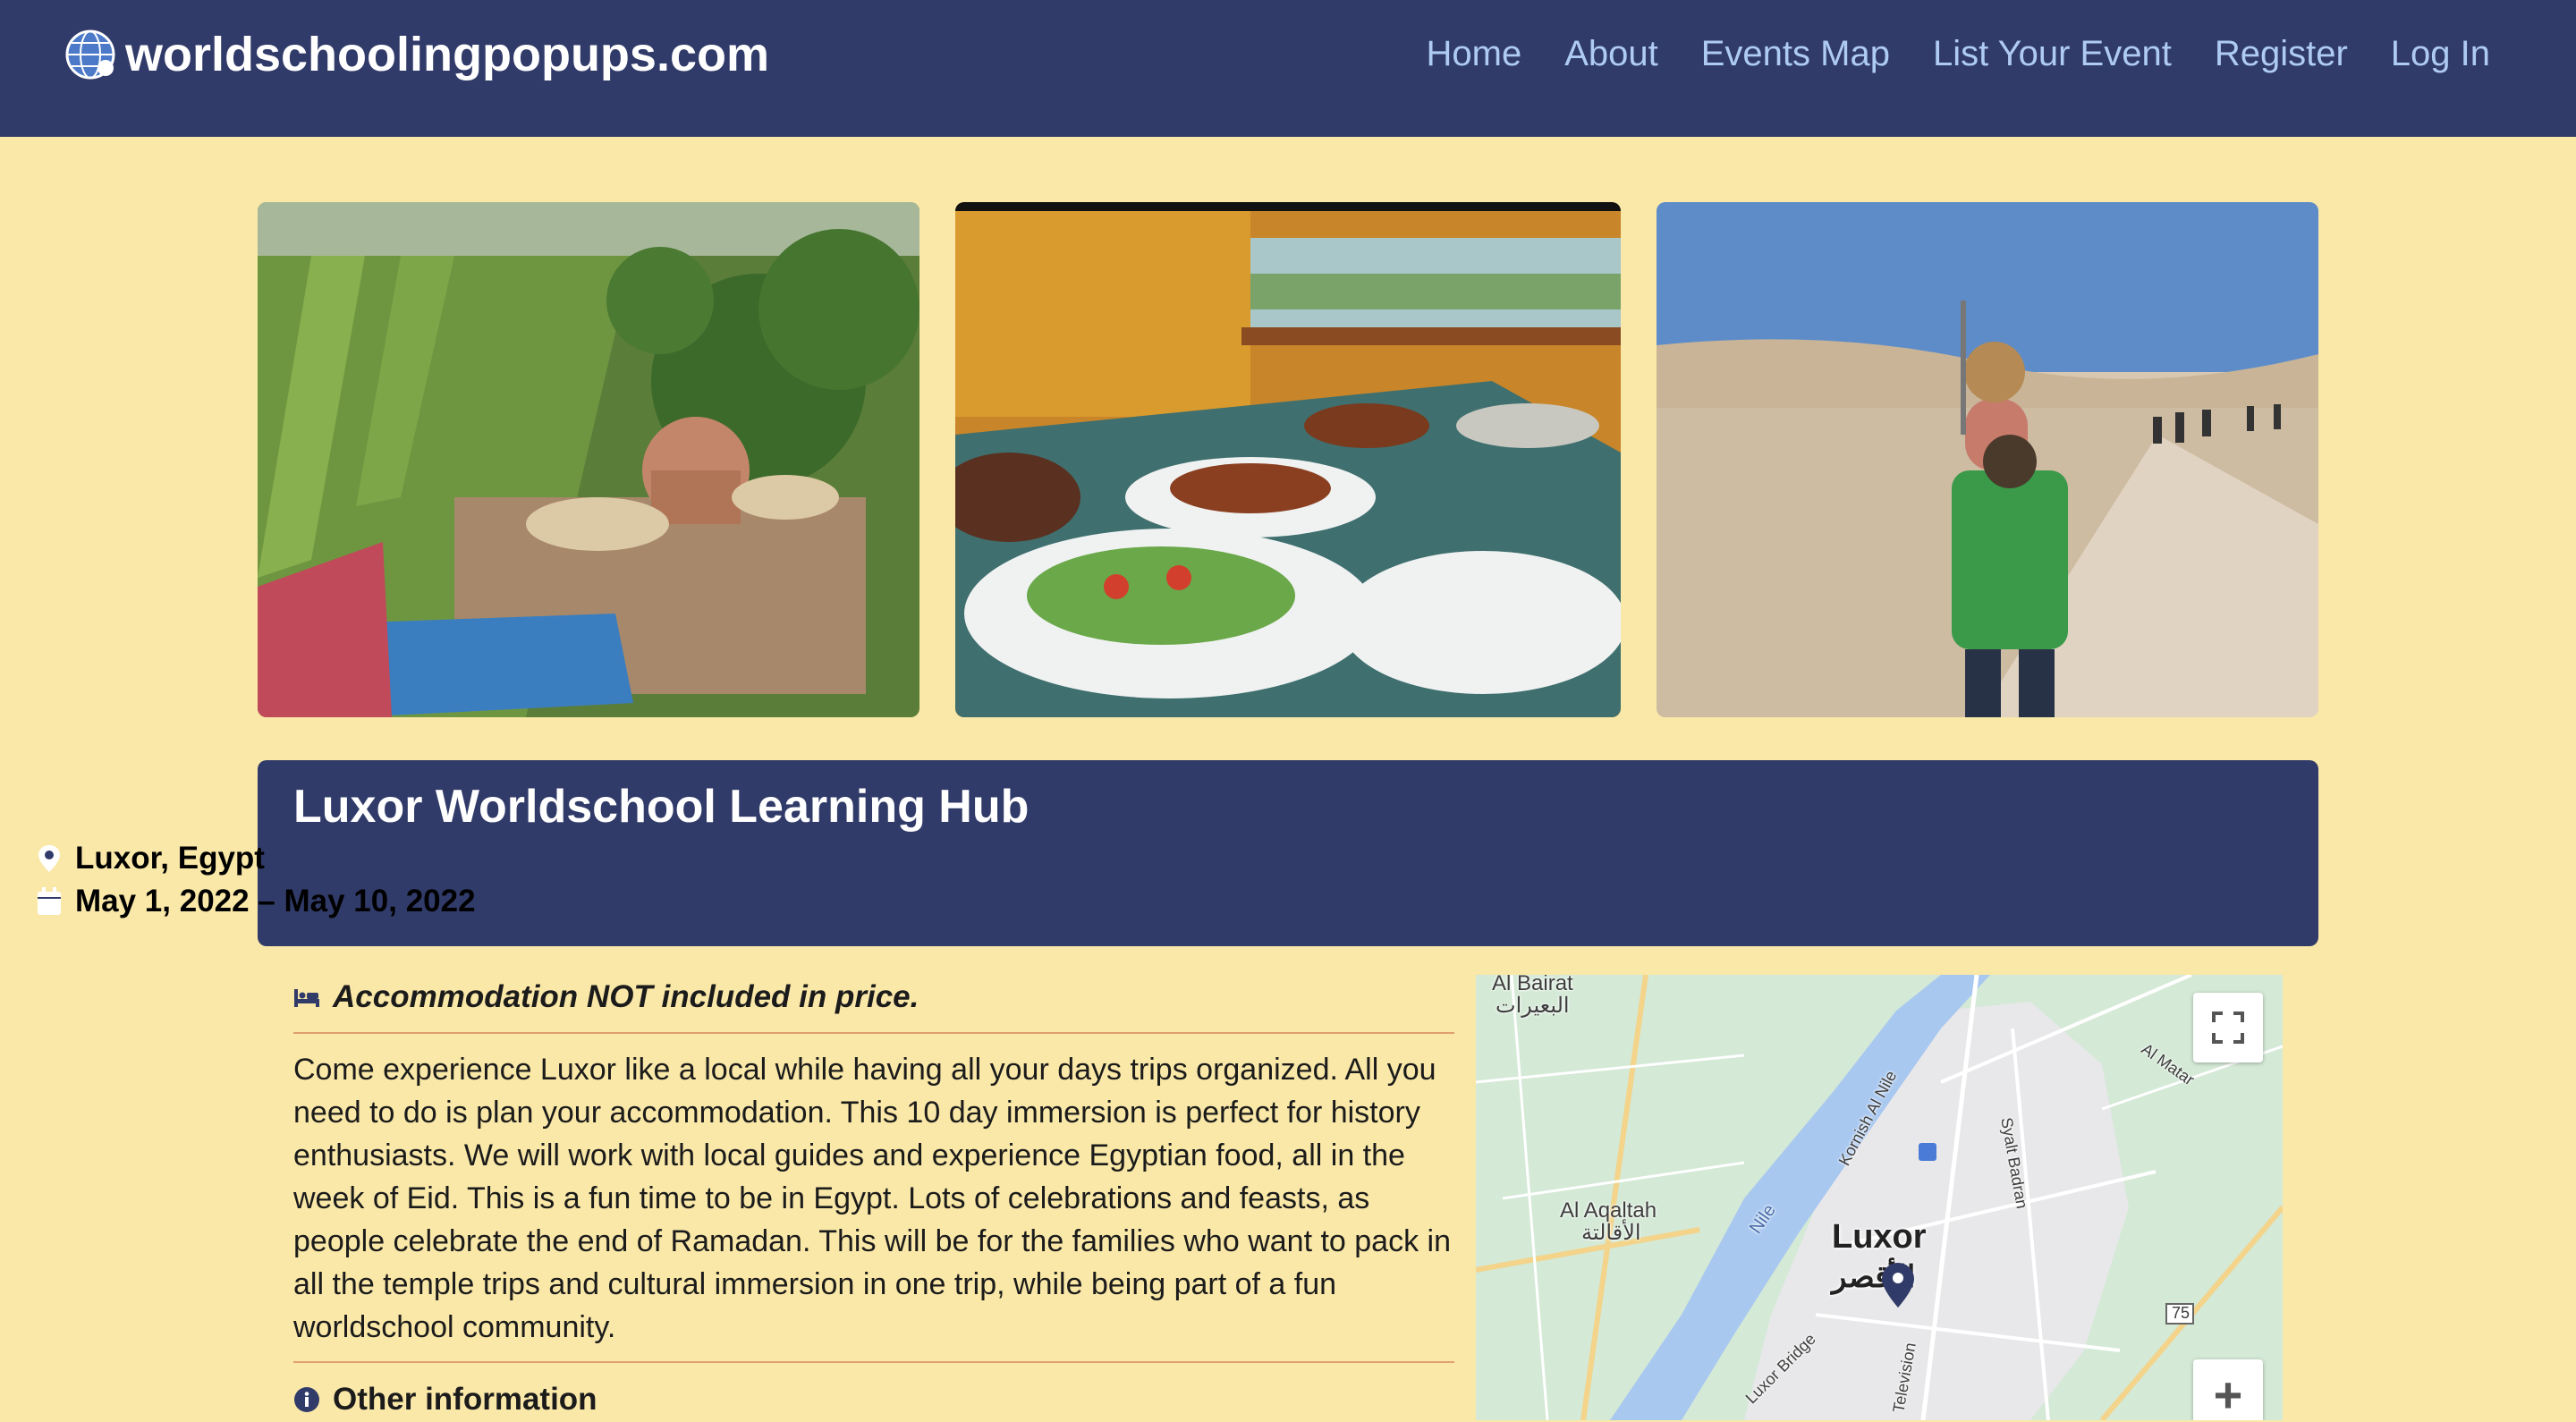  What do you see at coordinates (1611, 53) in the screenshot?
I see `nav-about-link: About` at bounding box center [1611, 53].